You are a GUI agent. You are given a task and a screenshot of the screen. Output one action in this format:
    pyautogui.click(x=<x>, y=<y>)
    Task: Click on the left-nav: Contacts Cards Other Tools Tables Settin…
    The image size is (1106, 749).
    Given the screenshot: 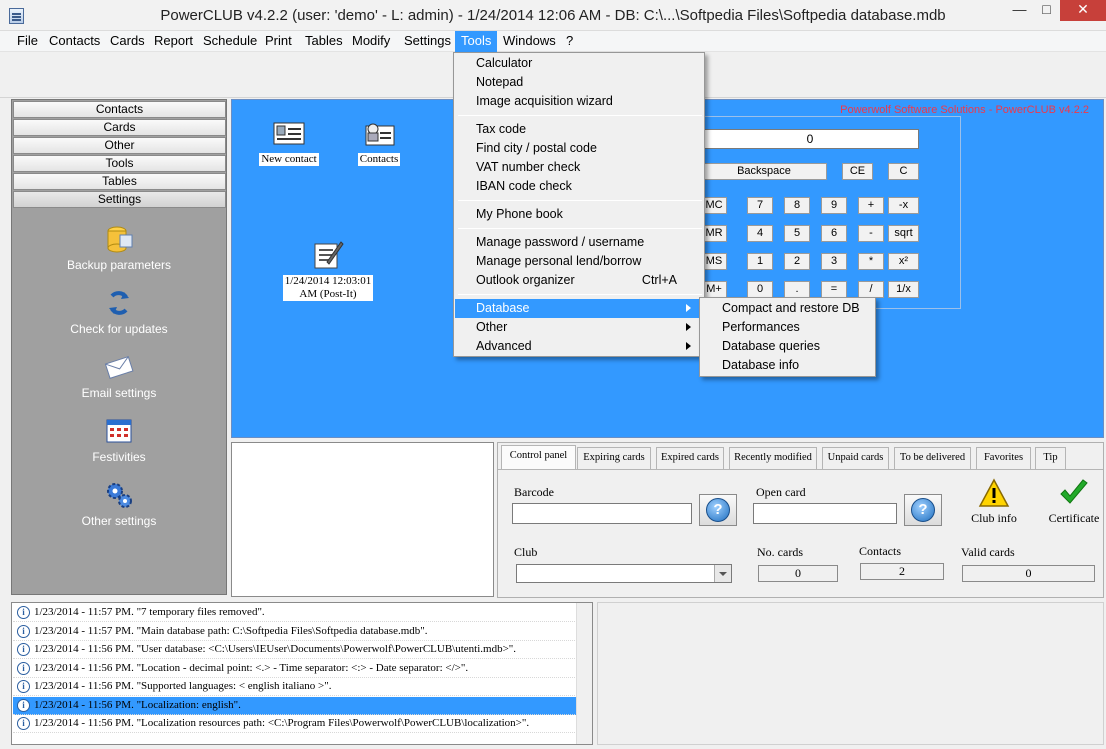 What is the action you would take?
    pyautogui.click(x=119, y=347)
    